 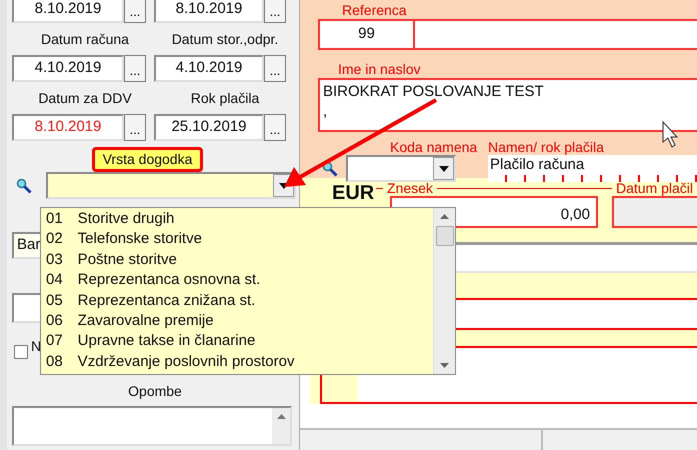 I want to click on field-label: Znesek, so click(x=410, y=188).